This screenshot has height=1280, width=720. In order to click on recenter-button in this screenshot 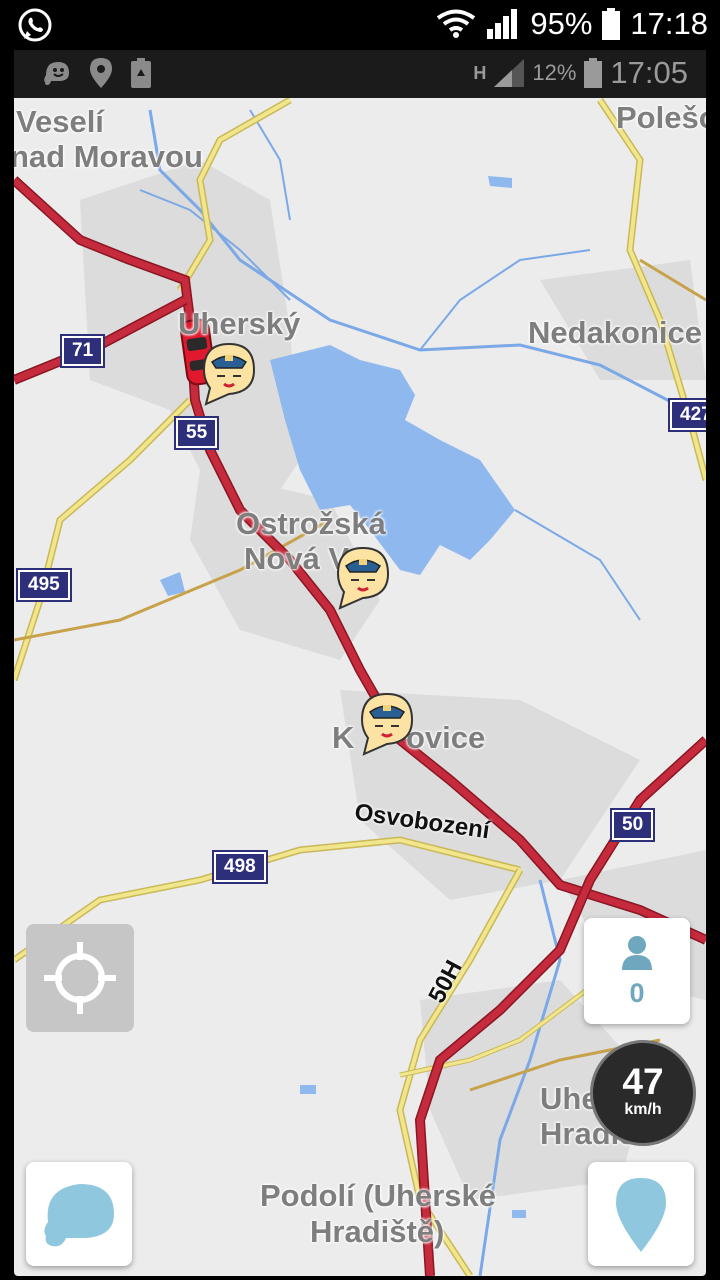, I will do `click(80, 978)`.